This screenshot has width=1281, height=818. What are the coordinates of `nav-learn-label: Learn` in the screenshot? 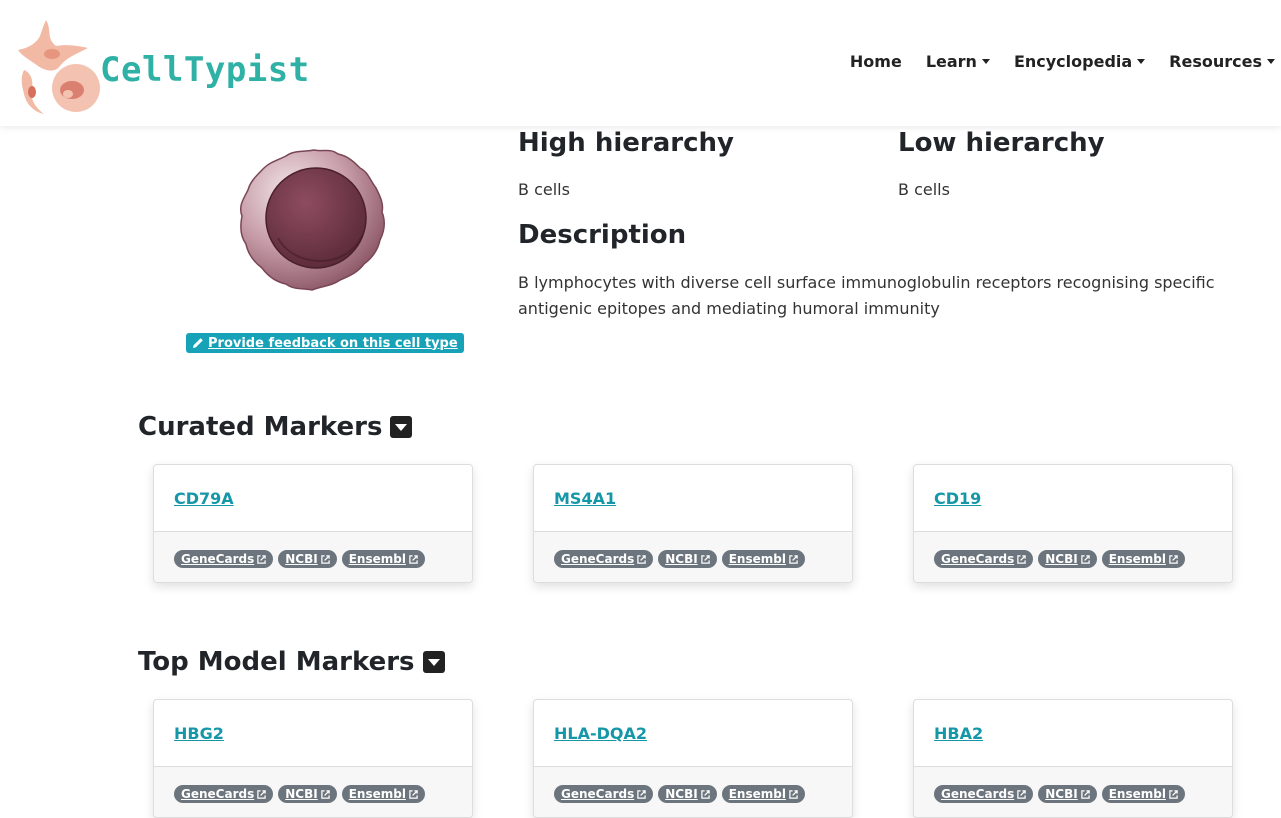 It's located at (951, 61).